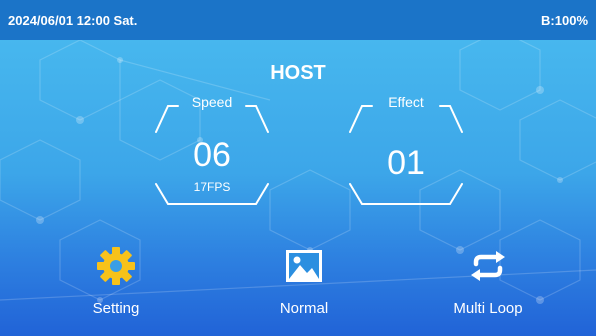 The image size is (596, 336). I want to click on speed-gauge: Speed 06 17FPS, so click(212, 151).